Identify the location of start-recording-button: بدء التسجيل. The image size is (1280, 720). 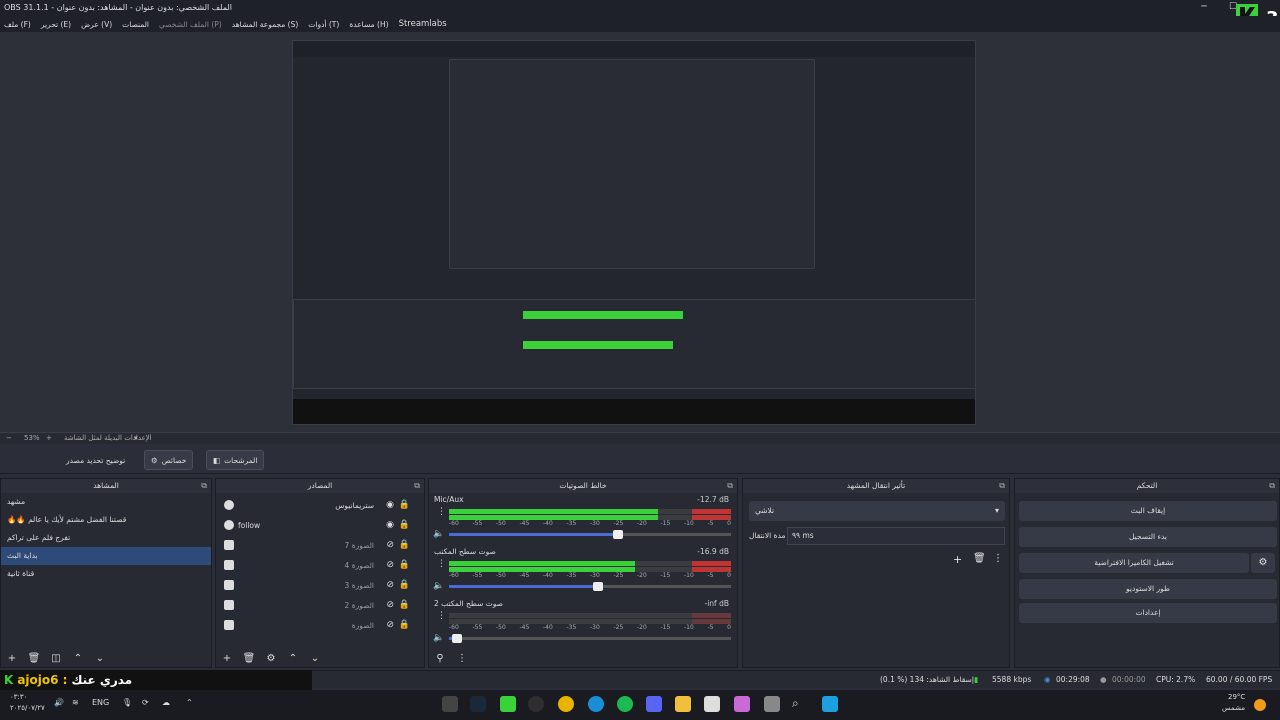
(1148, 537).